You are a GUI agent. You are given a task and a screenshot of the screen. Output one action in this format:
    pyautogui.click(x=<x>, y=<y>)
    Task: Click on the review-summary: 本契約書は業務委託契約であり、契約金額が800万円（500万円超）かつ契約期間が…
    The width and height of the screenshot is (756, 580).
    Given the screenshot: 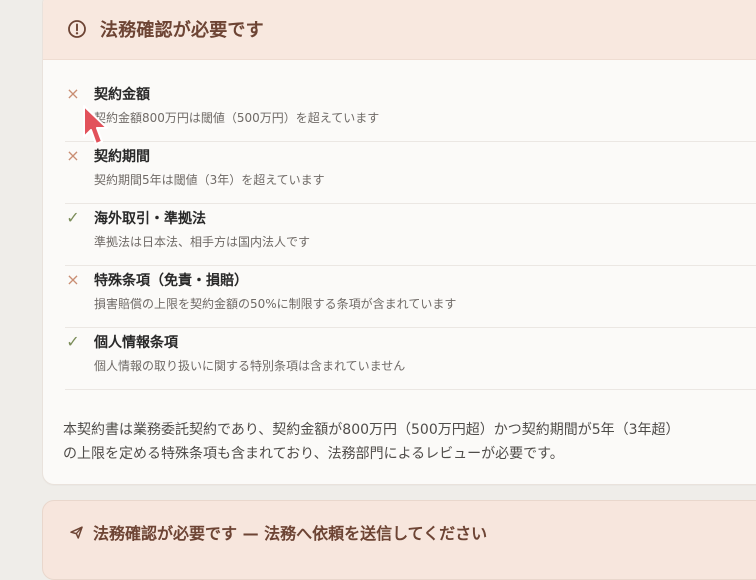 What is the action you would take?
    pyautogui.click(x=409, y=442)
    